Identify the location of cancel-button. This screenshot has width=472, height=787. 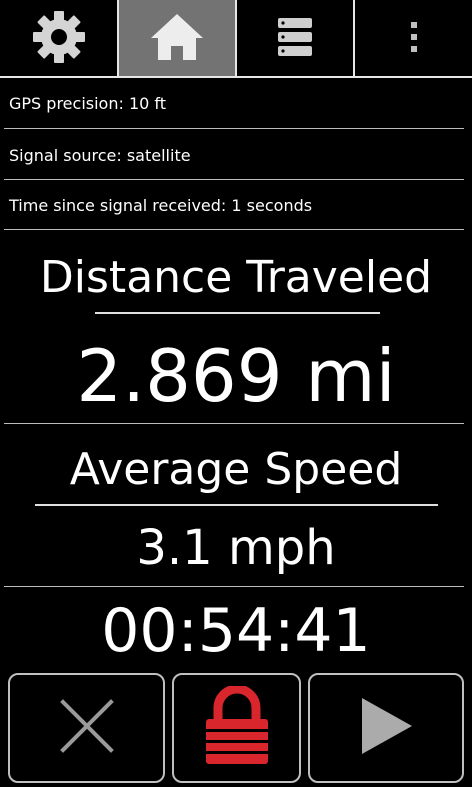
(86, 728).